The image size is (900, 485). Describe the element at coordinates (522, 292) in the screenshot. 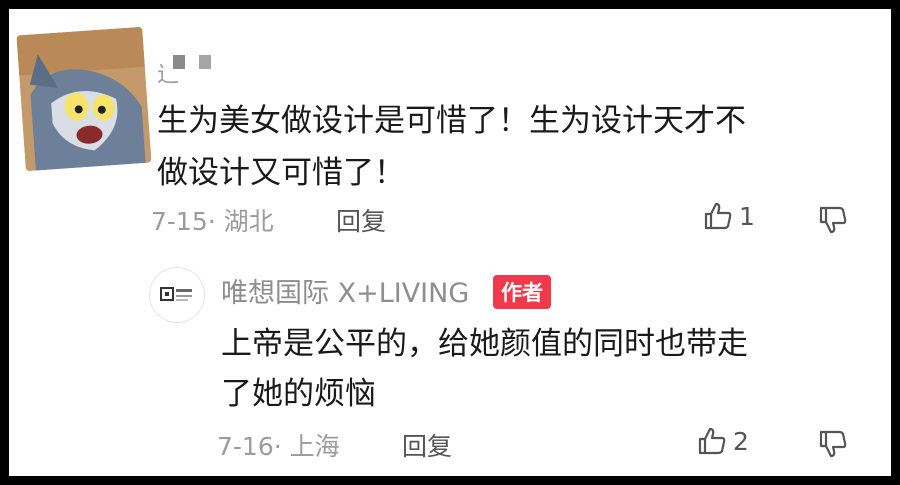

I see `author-badge: 作者` at that location.